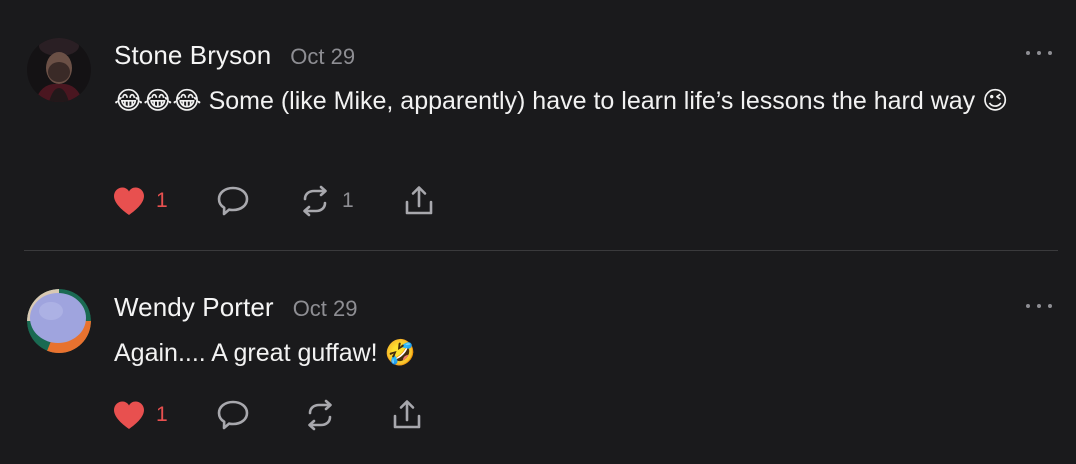  What do you see at coordinates (541, 250) in the screenshot?
I see `divider` at bounding box center [541, 250].